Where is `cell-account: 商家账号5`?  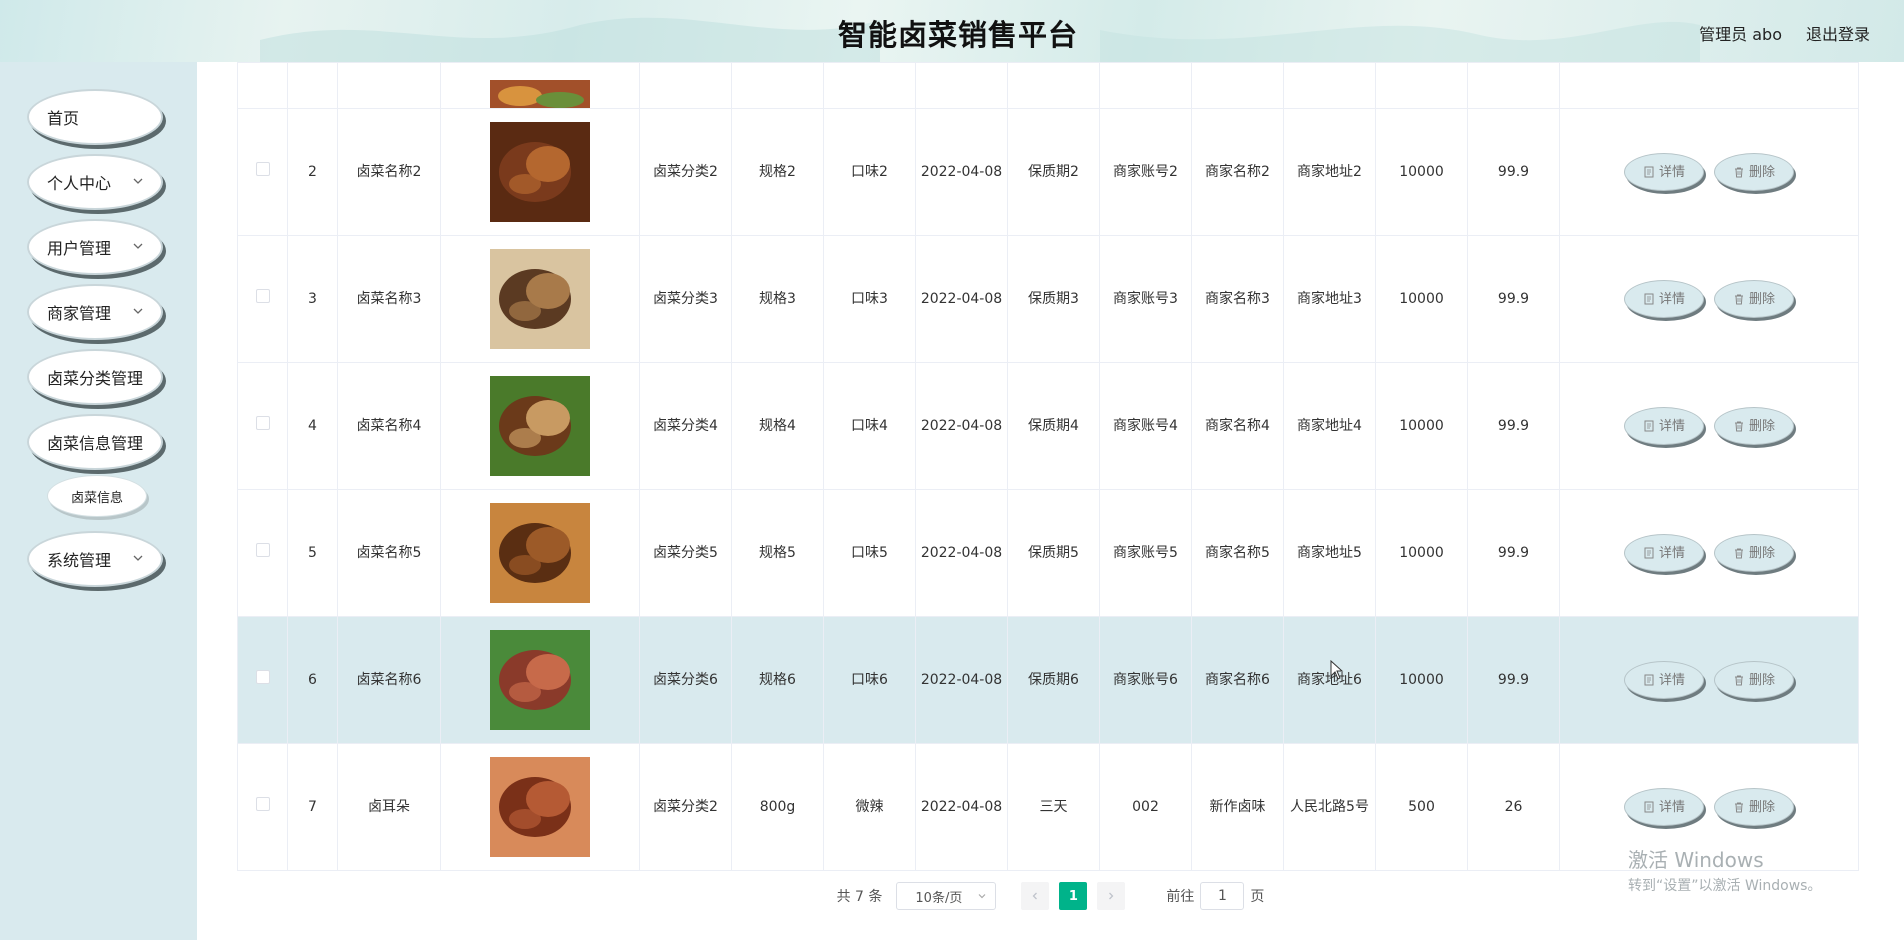
cell-account: 商家账号5 is located at coordinates (1145, 553).